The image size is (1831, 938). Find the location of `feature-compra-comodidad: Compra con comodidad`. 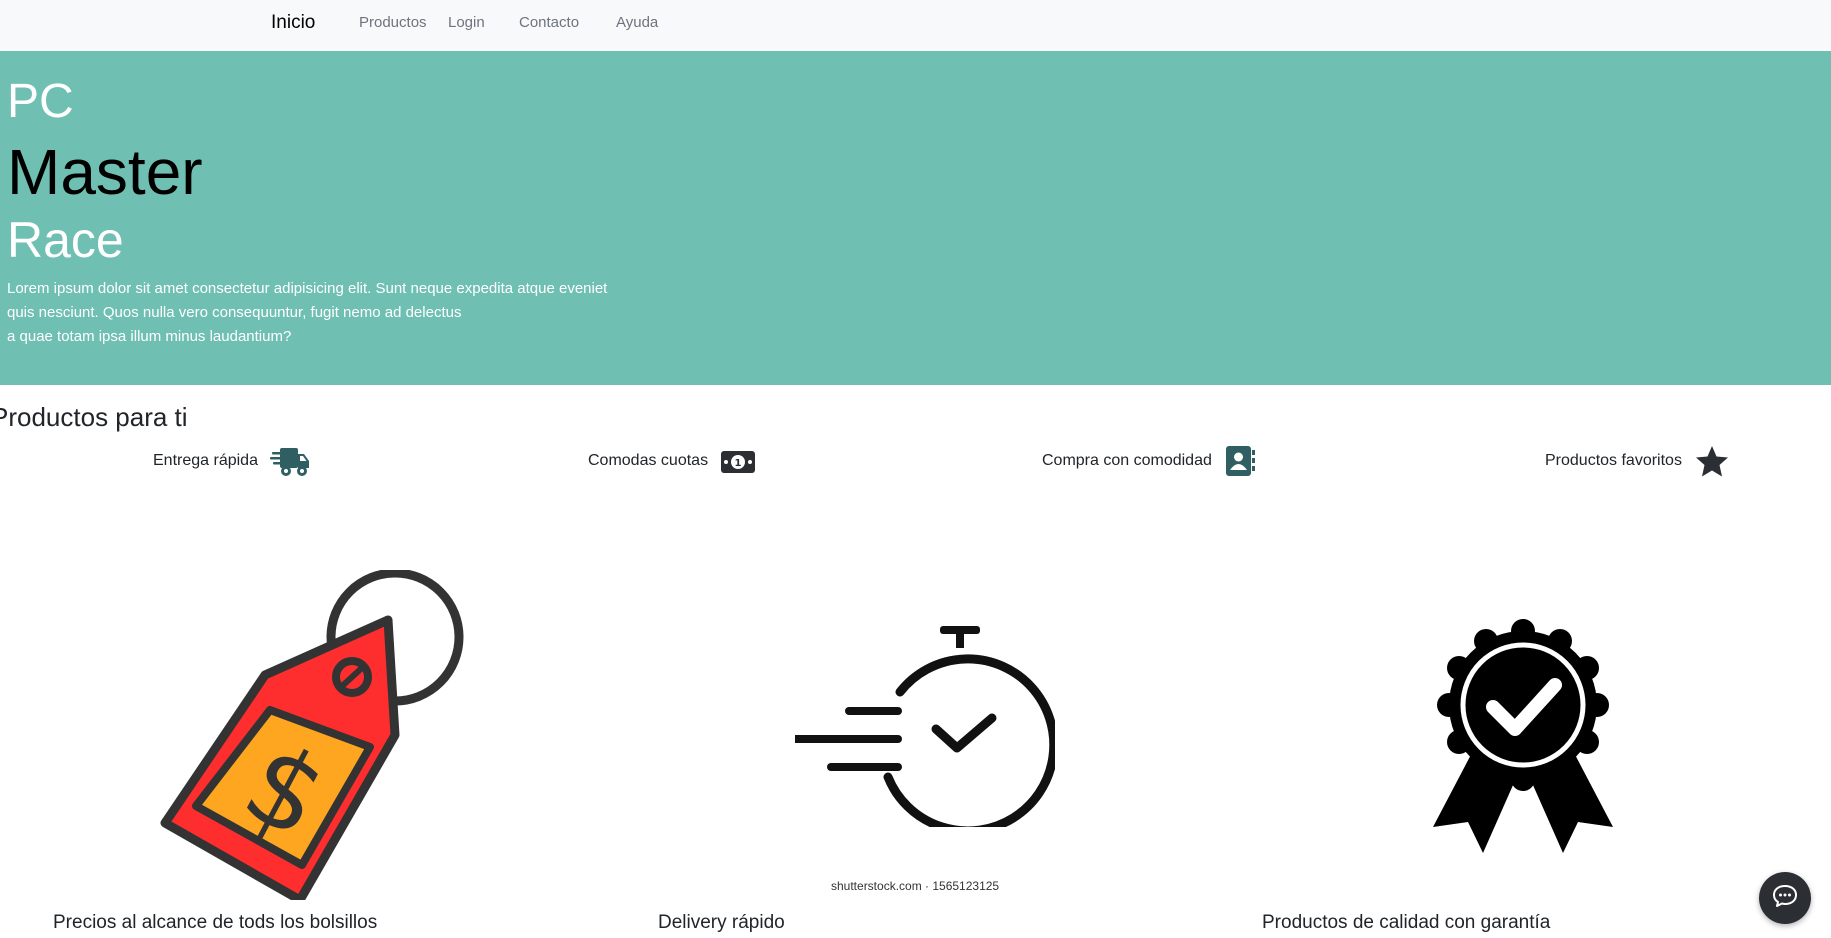

feature-compra-comodidad: Compra con comodidad is located at coordinates (1149, 461).